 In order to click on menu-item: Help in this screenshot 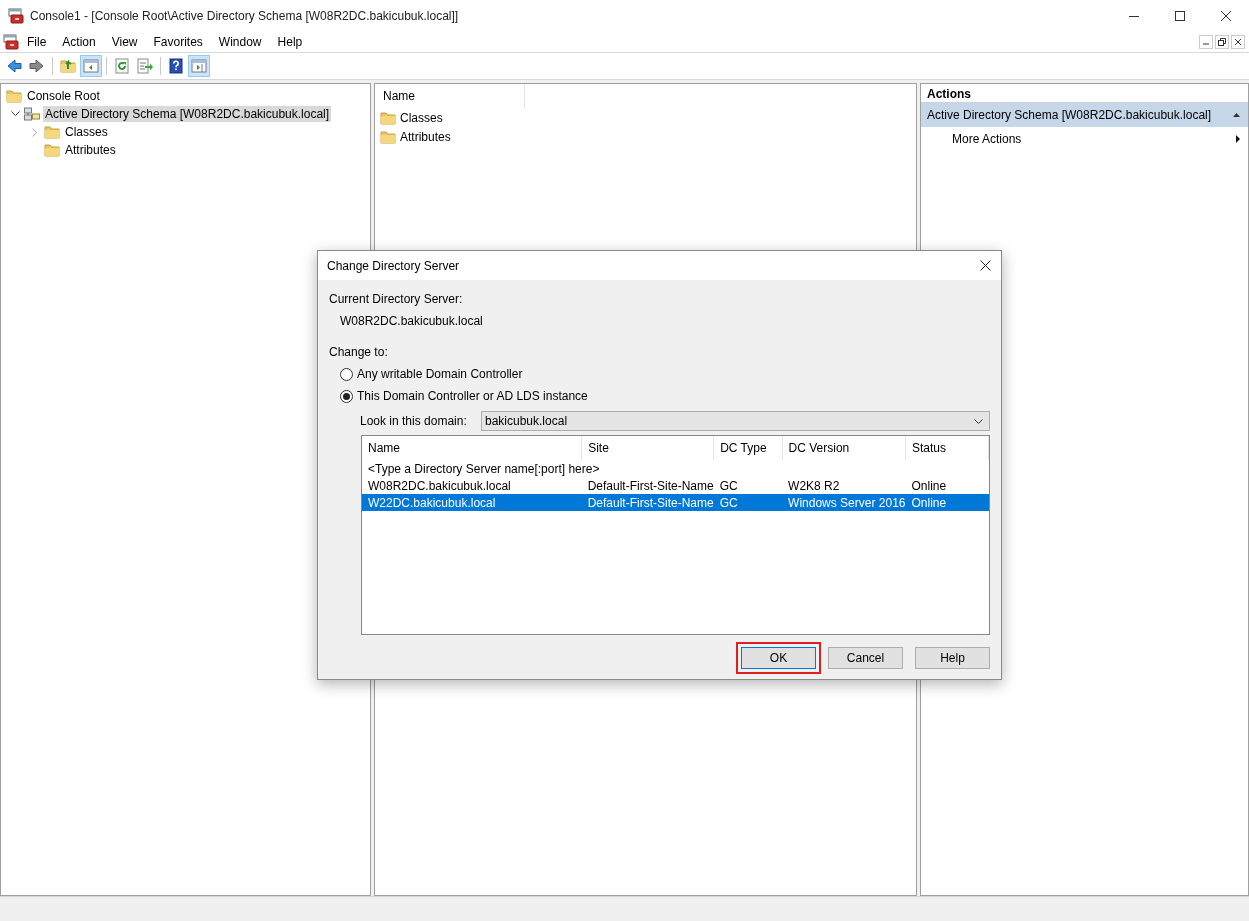, I will do `click(290, 42)`.